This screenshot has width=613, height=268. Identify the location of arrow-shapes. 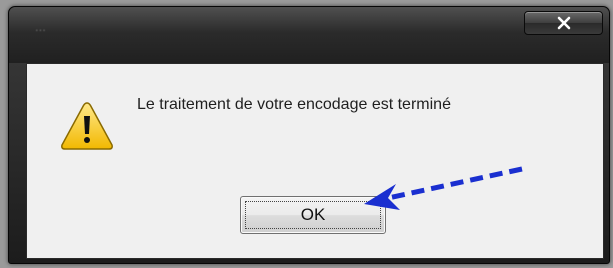
(443, 188).